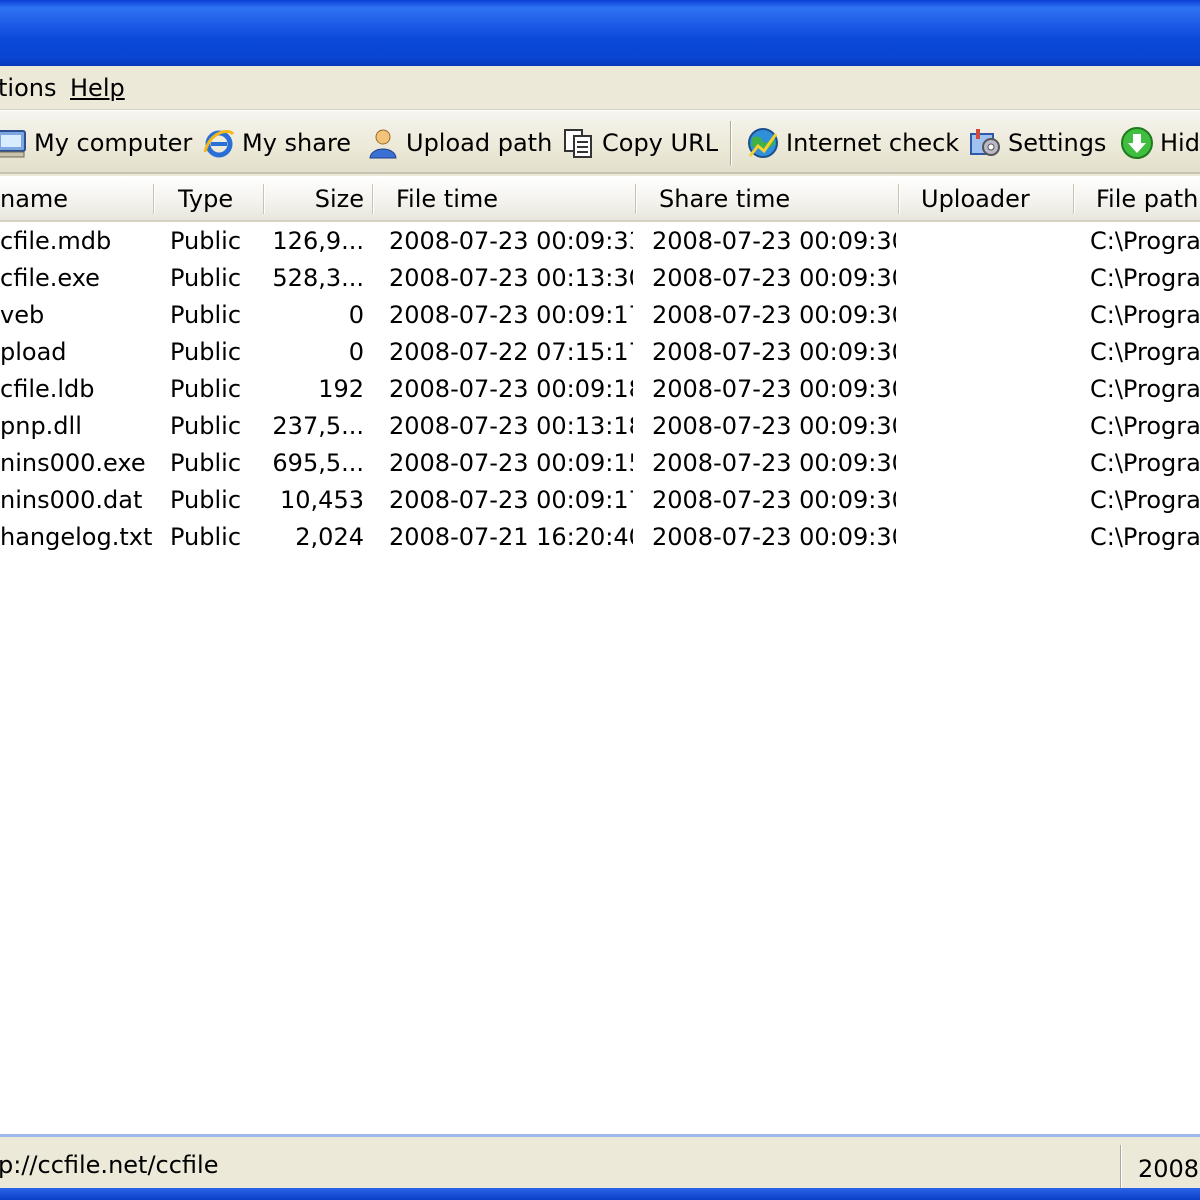 The width and height of the screenshot is (1200, 1200). Describe the element at coordinates (600, 33) in the screenshot. I see `title-bar` at that location.